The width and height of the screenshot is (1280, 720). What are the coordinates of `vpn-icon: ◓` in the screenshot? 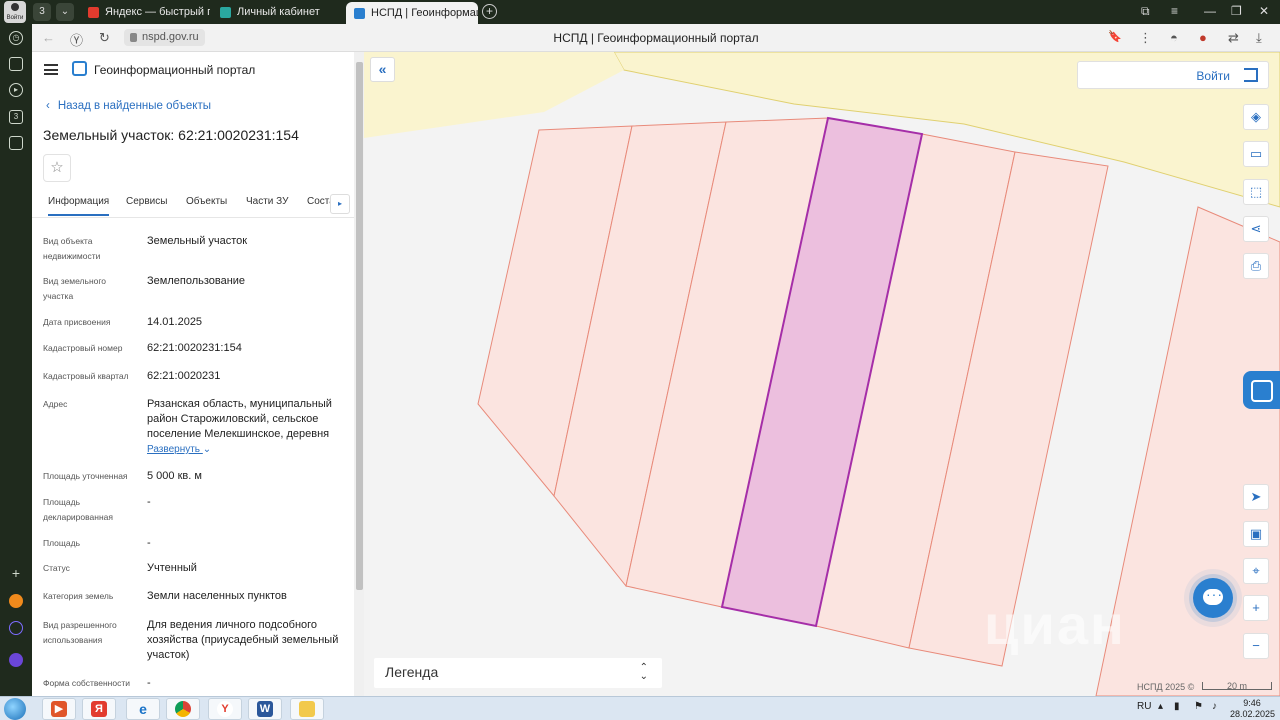 It's located at (1174, 37).